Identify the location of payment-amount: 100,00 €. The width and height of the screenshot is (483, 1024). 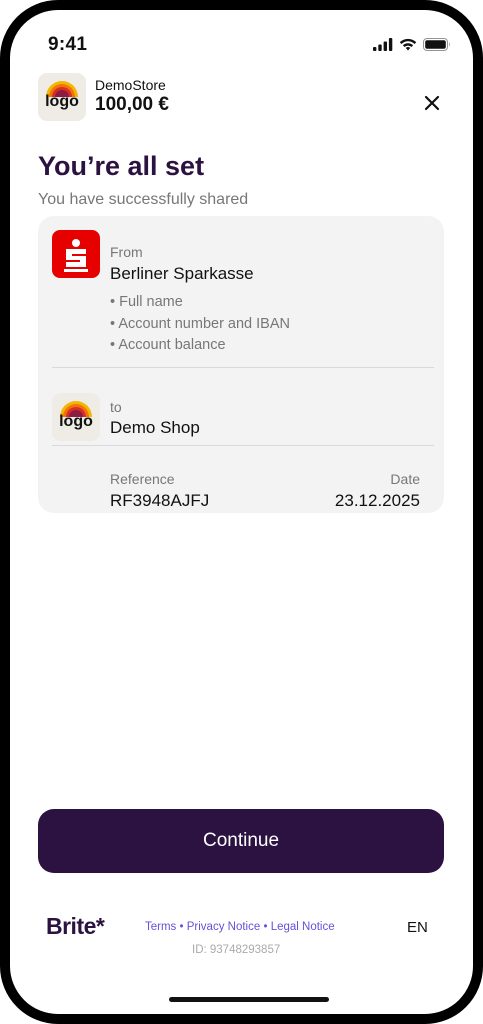
(132, 104).